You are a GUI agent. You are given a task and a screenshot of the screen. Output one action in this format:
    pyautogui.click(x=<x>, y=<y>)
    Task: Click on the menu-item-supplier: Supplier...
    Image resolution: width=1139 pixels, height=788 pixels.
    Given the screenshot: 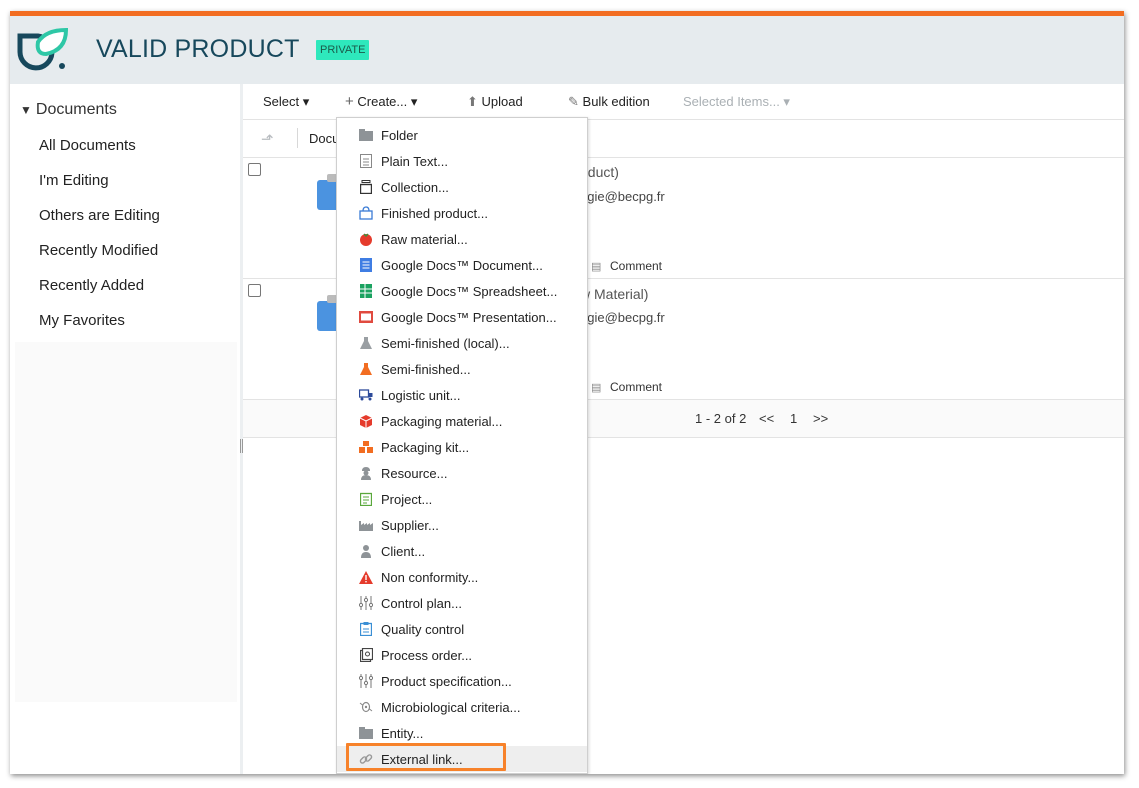 What is the action you would take?
    pyautogui.click(x=462, y=525)
    